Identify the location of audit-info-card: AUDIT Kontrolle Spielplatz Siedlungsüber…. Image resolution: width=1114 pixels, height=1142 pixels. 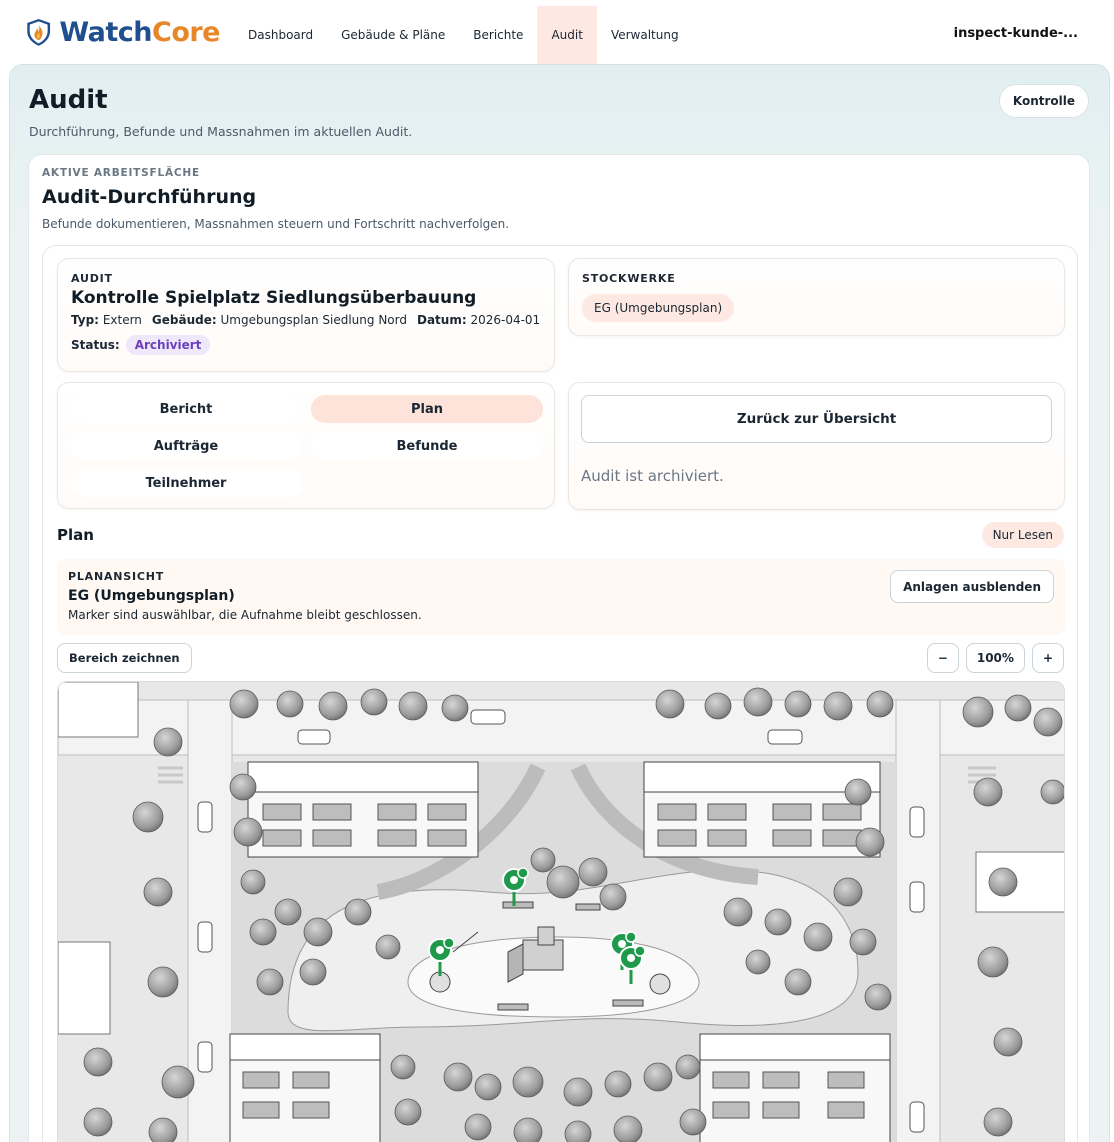
(306, 315).